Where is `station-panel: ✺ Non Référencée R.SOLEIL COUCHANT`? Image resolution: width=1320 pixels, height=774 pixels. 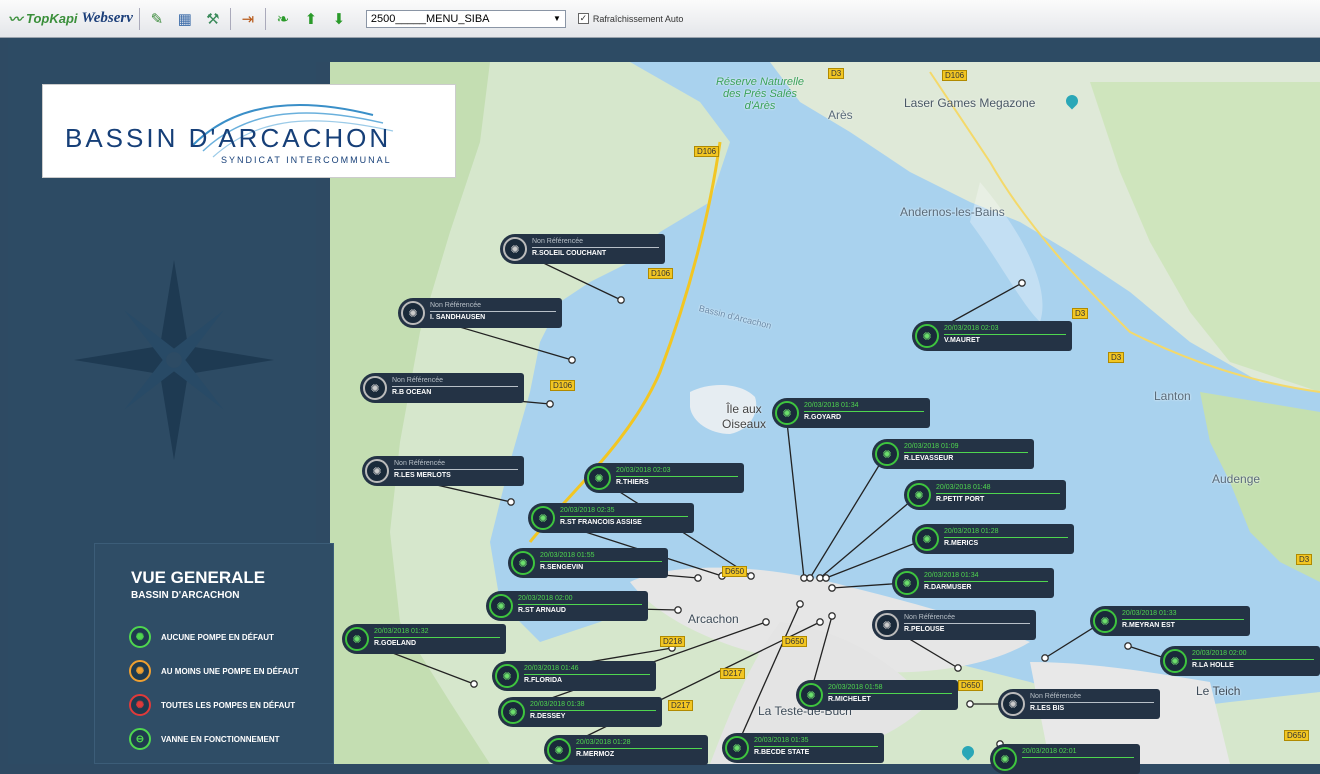 station-panel: ✺ Non Référencée R.SOLEIL COUCHANT is located at coordinates (582, 249).